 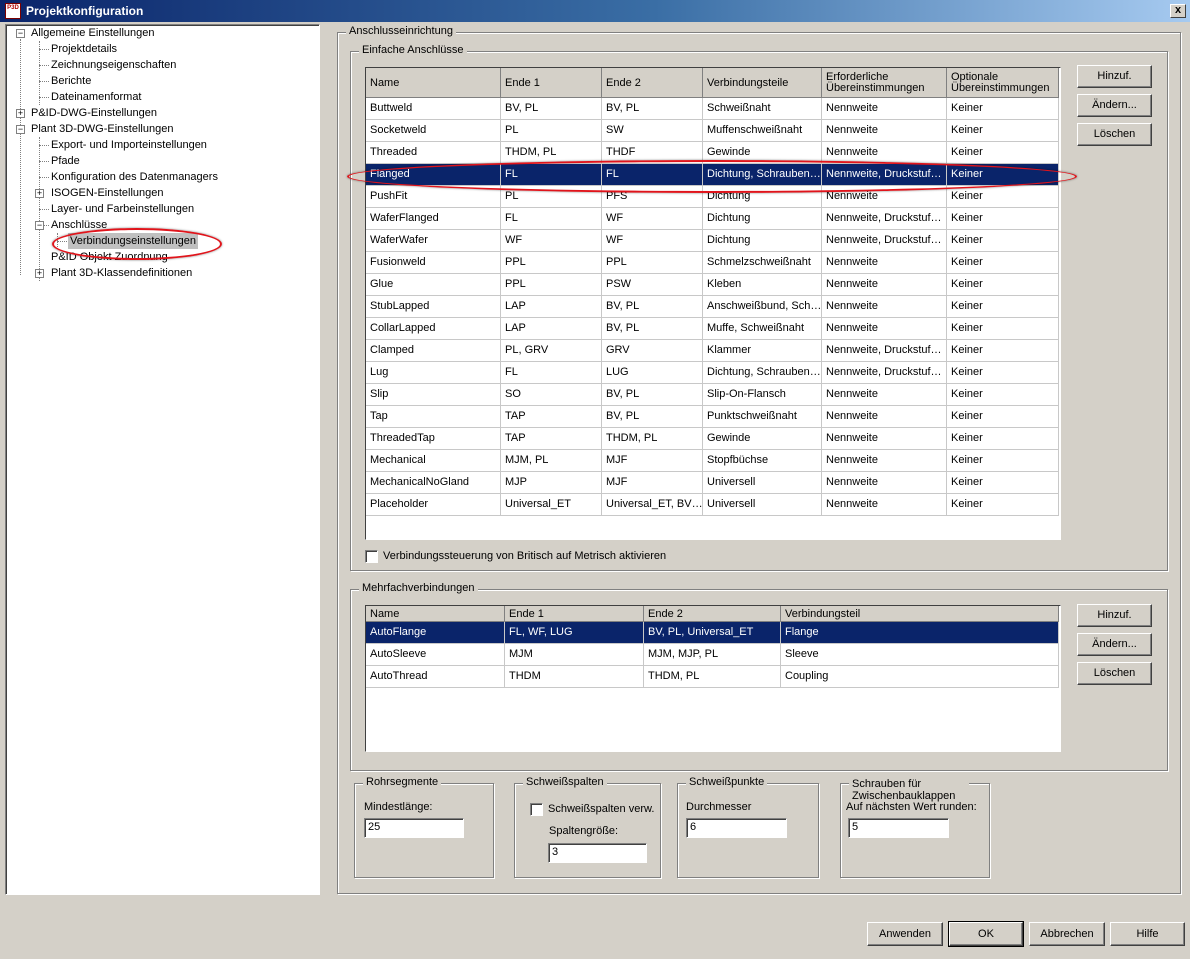 What do you see at coordinates (401, 31) in the screenshot?
I see `group-title: Anschlusseinrichtung` at bounding box center [401, 31].